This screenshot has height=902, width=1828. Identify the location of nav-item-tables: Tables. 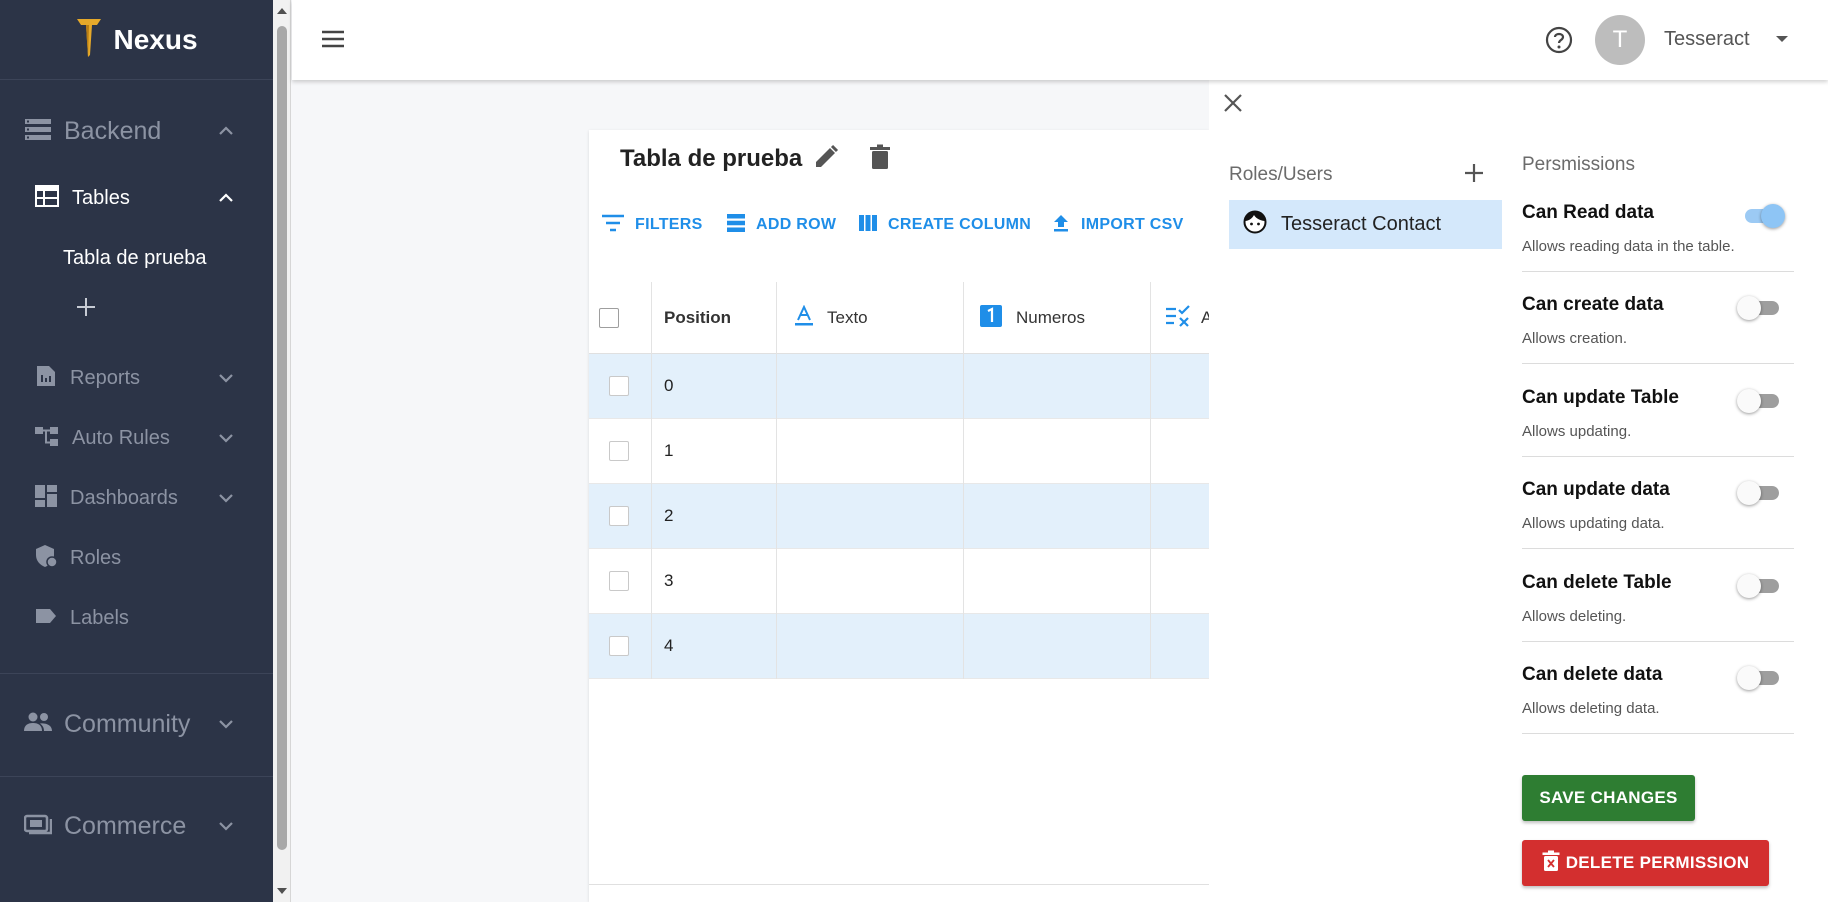
(136, 198).